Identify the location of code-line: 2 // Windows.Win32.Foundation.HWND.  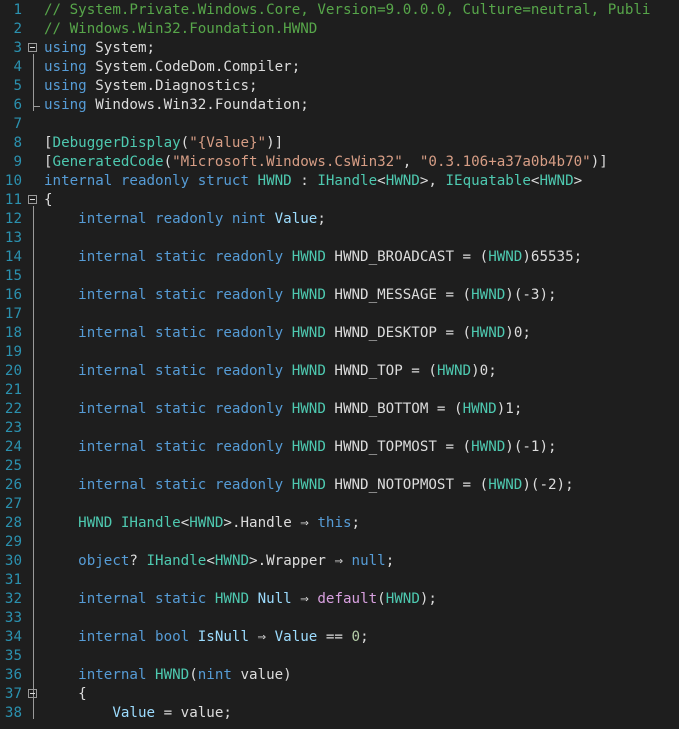
(339, 29).